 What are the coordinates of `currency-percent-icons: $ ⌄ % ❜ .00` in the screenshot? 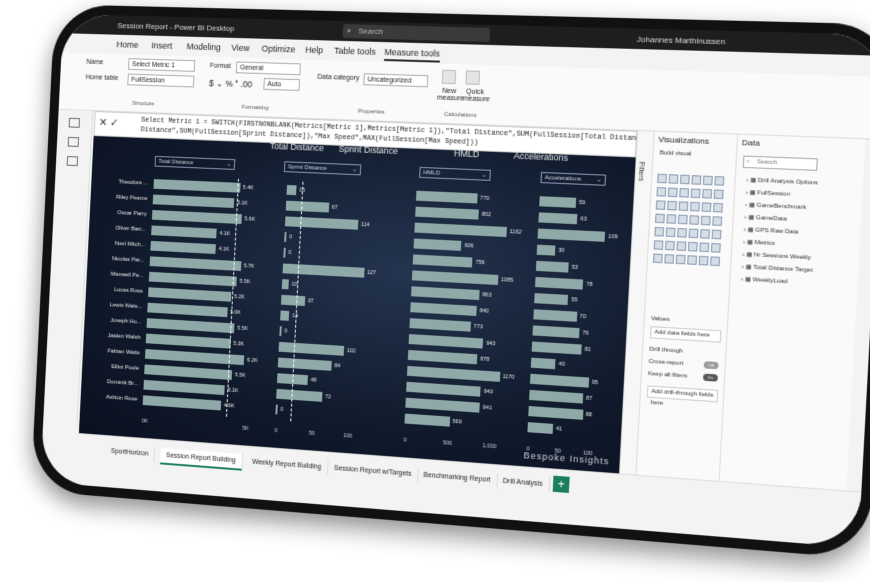 It's located at (231, 84).